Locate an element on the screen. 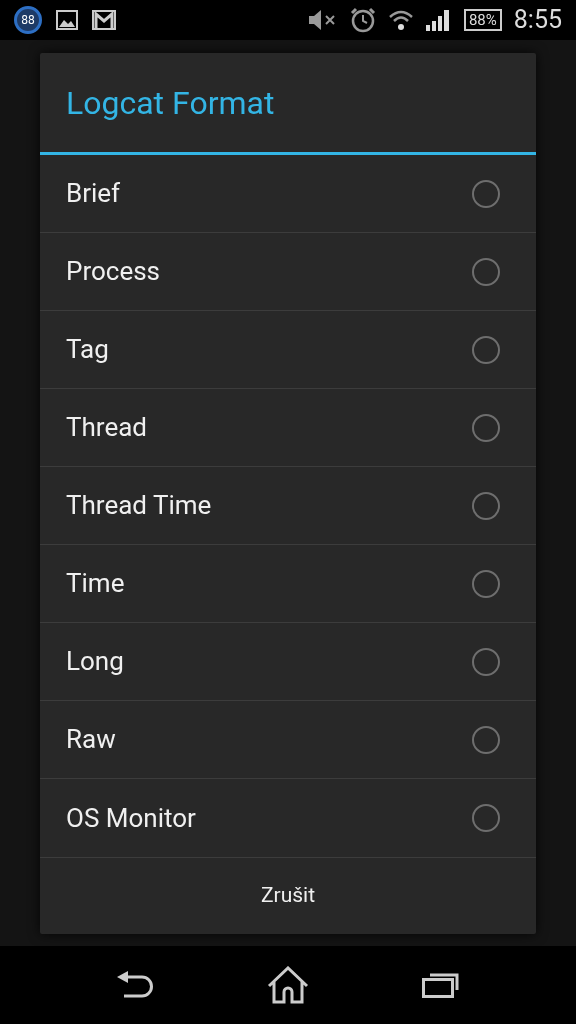 This screenshot has width=576, height=1024. option-row: OS Monitor is located at coordinates (288, 818).